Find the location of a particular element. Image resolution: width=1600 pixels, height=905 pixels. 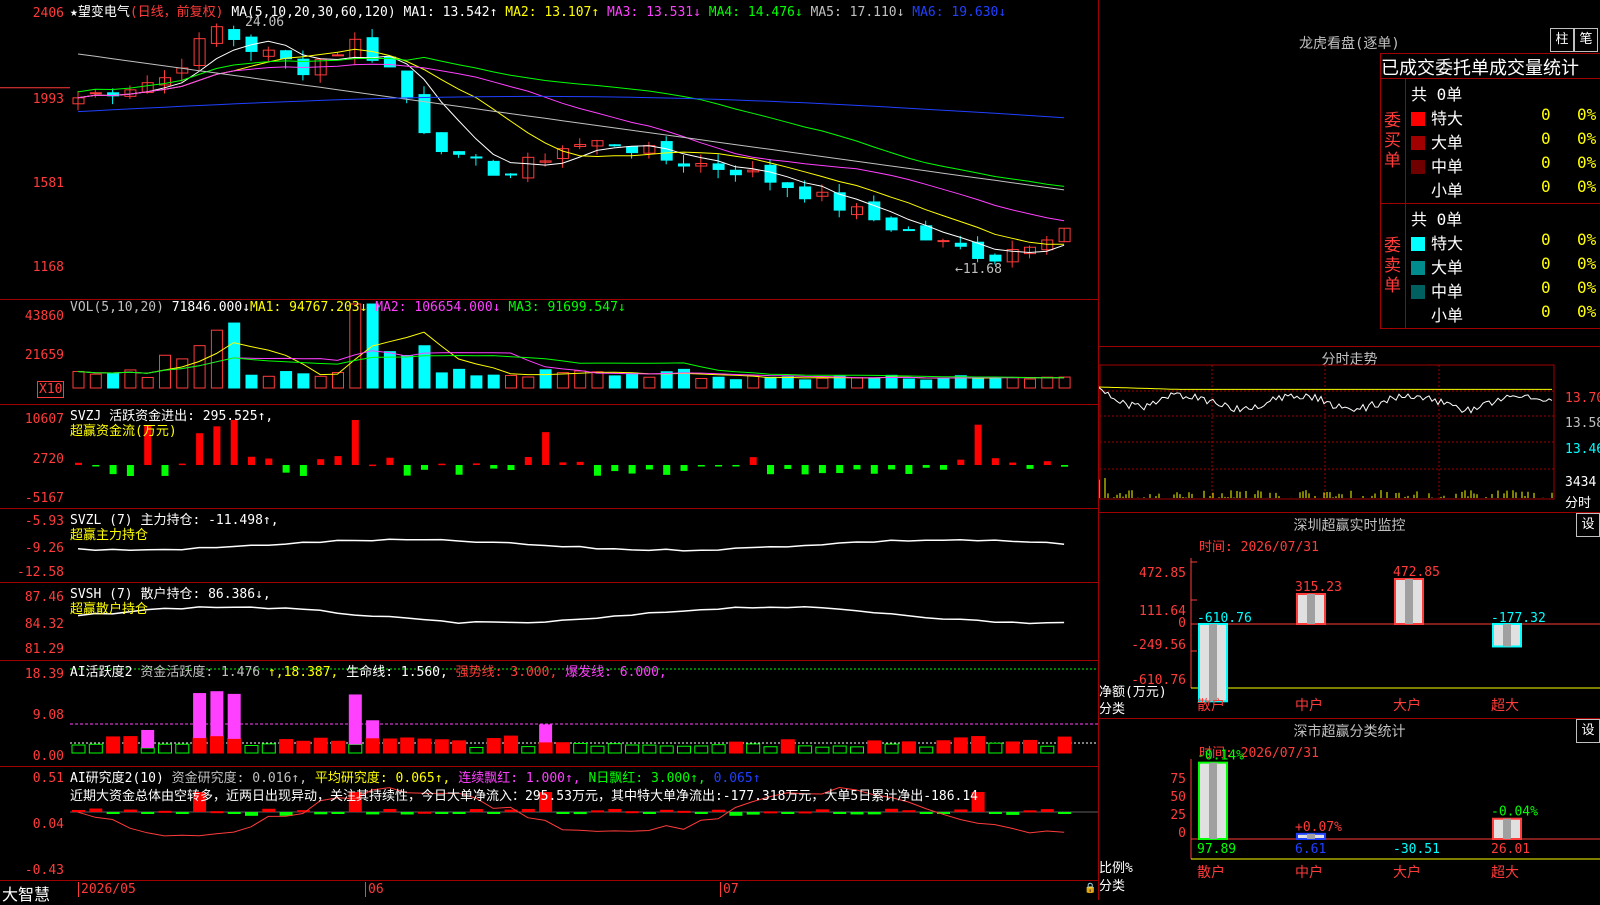

buy-value-3: 0 is located at coordinates (1546, 186).